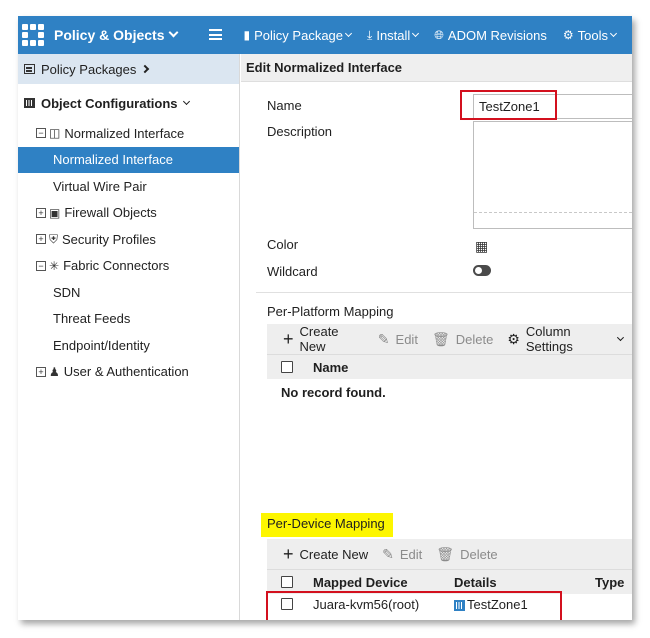 The width and height of the screenshot is (650, 638). I want to click on sidebar-object-configurations: Object Configurations, so click(128, 103).